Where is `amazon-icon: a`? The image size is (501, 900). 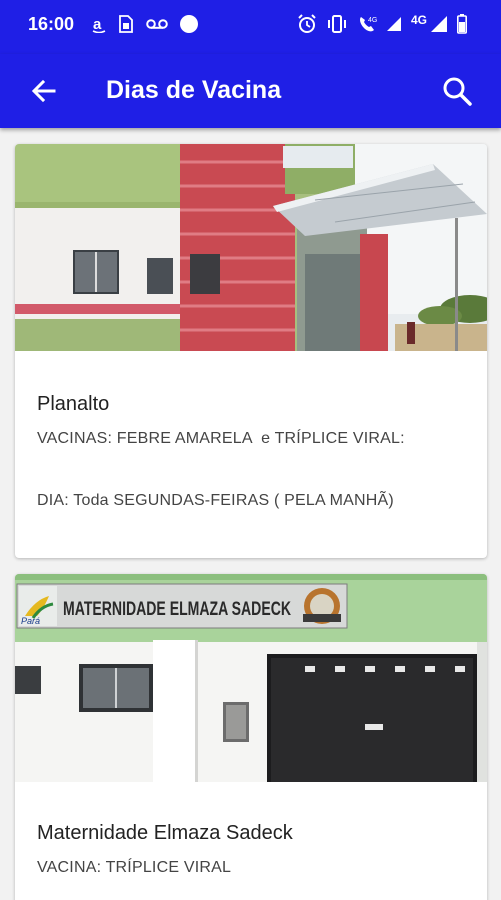
amazon-icon: a is located at coordinates (99, 24).